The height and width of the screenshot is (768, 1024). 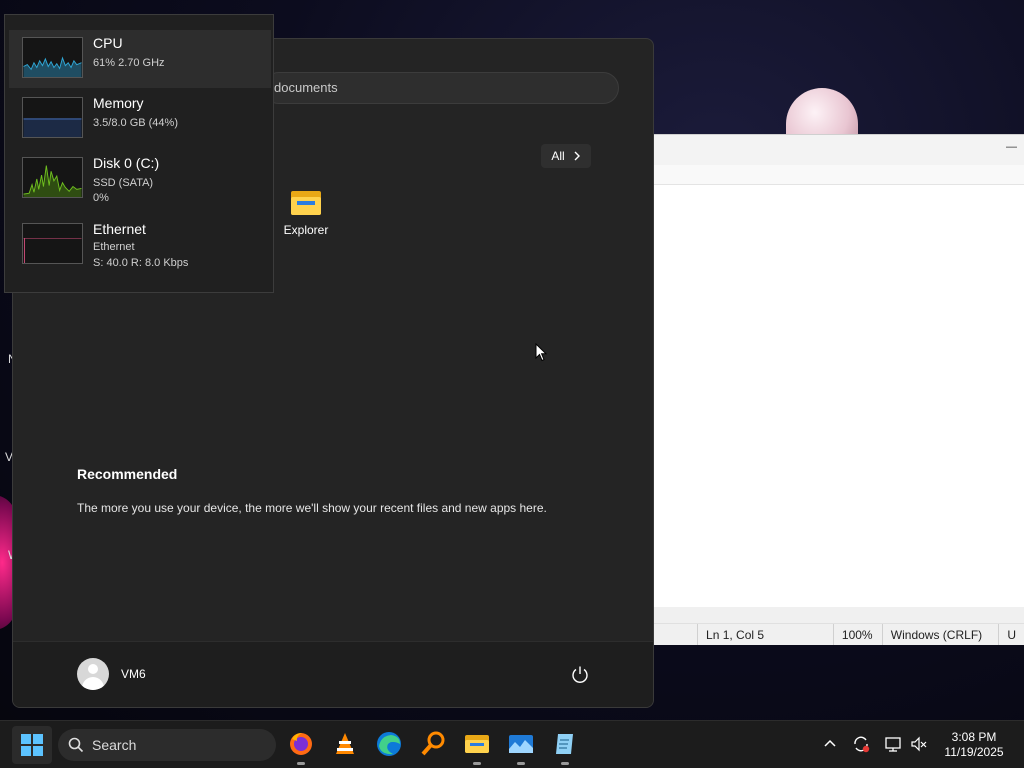 I want to click on perf-detail: SSD (SATA), so click(x=123, y=183).